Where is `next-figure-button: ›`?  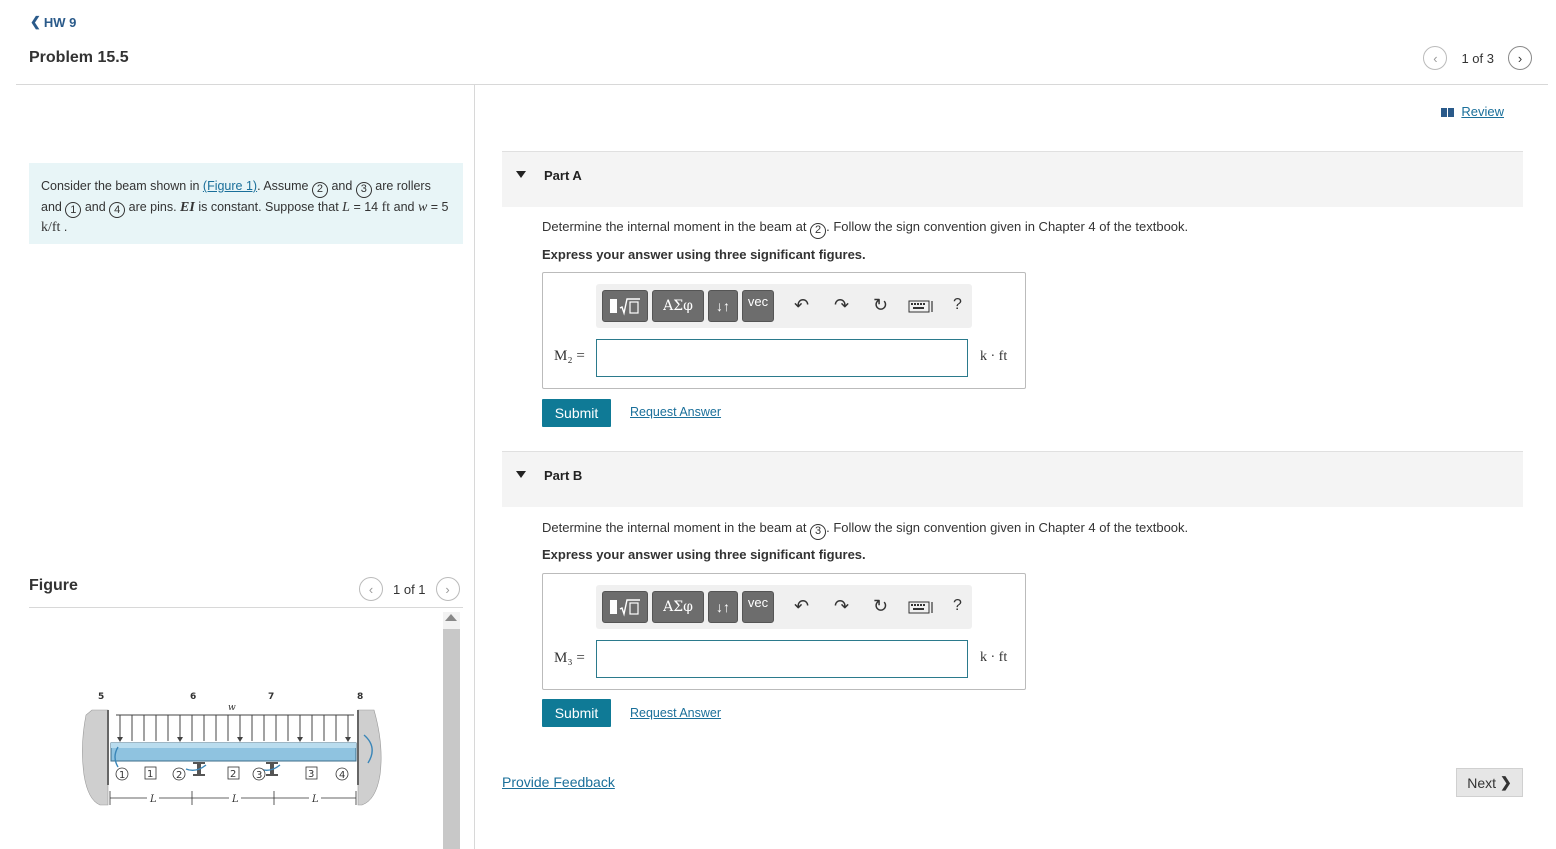 next-figure-button: › is located at coordinates (447, 589).